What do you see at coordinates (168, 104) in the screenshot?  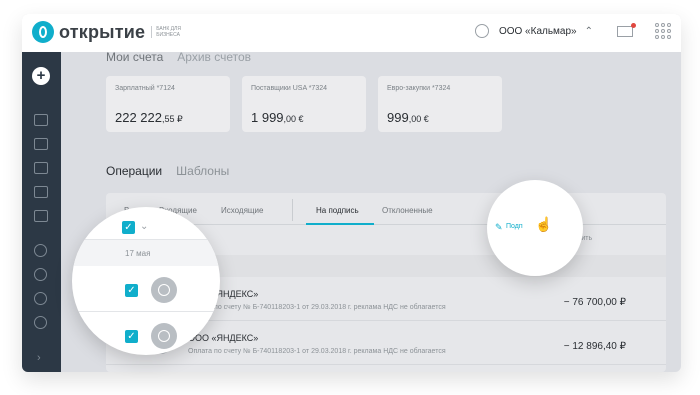 I see `account-card: Зарплатный *7124 222 222,55 ₽` at bounding box center [168, 104].